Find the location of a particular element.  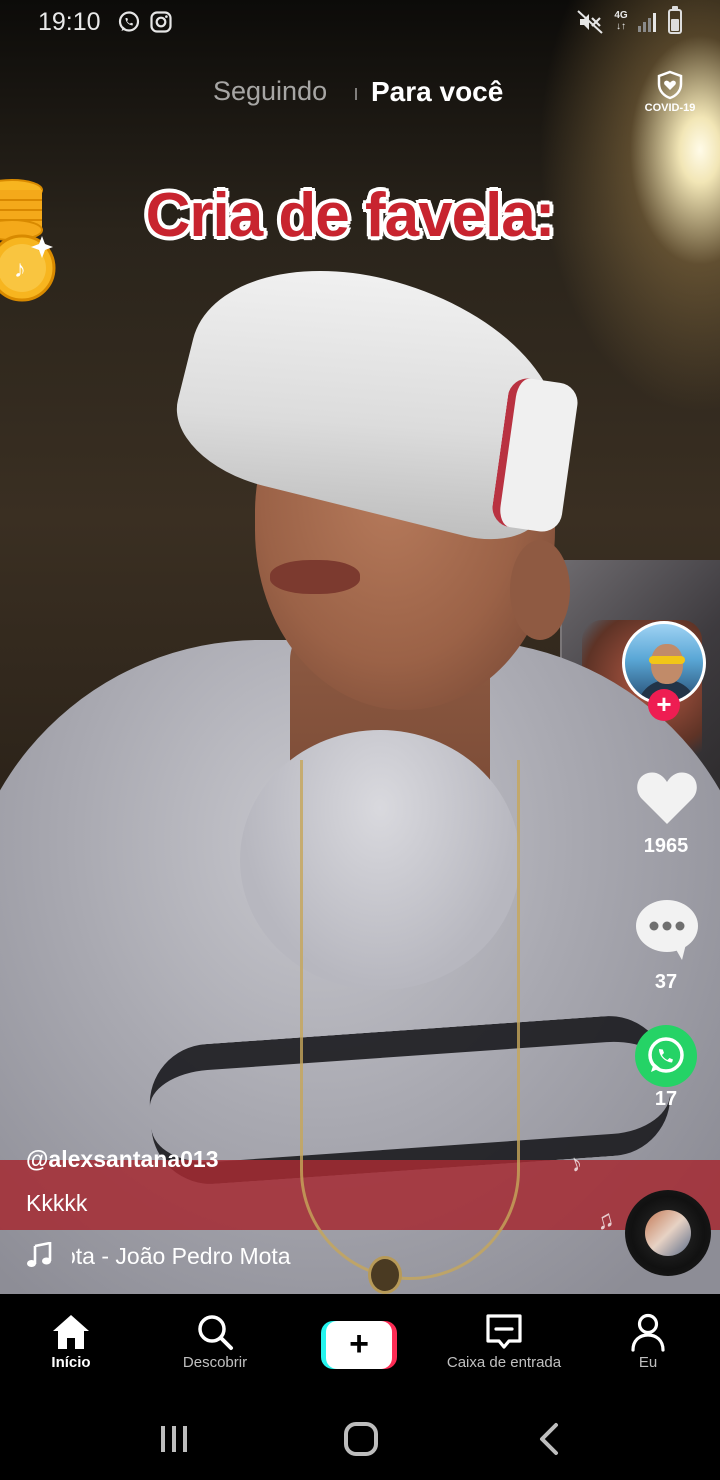

sound-title-marquee: ota - João Pedro Mota is located at coordinates (212, 1255).